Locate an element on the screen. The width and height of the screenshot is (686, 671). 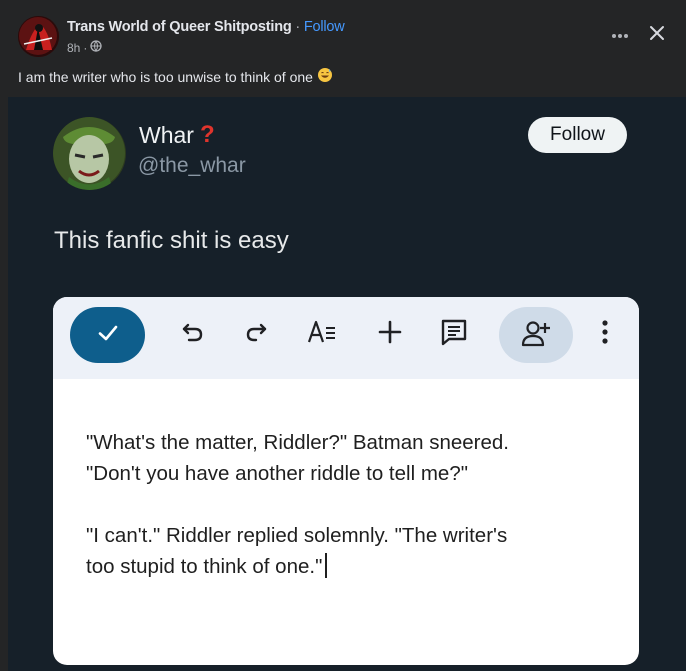
comment-button is located at coordinates (454, 334).